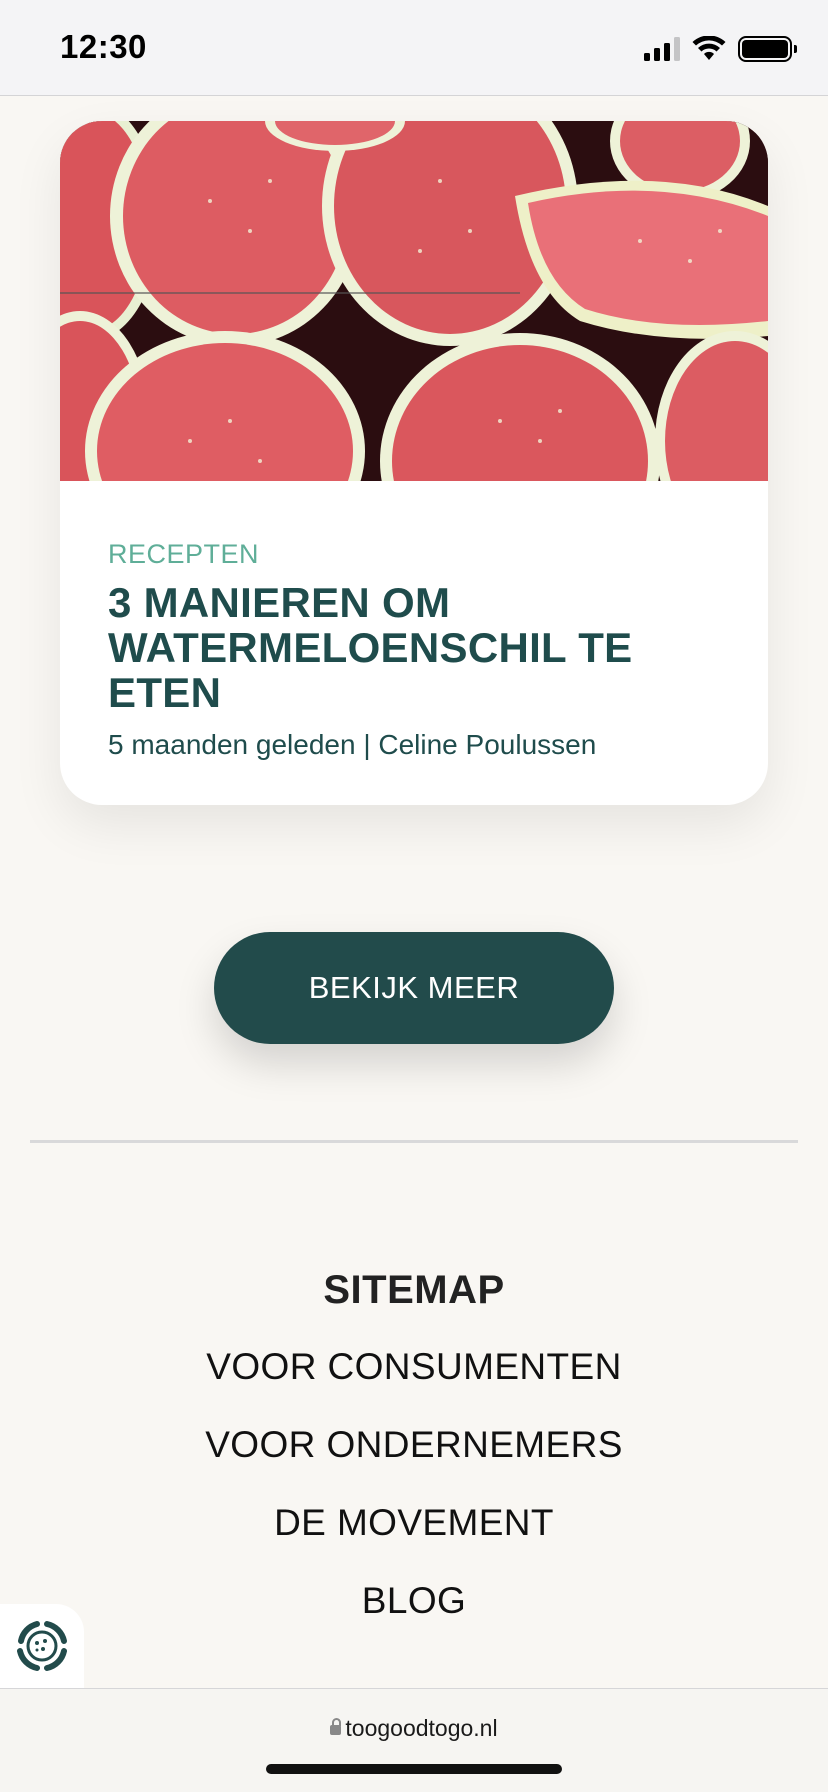 This screenshot has height=1792, width=828. I want to click on sitemap-link-consumenten: VOOR CONSUMENTEN, so click(414, 1381).